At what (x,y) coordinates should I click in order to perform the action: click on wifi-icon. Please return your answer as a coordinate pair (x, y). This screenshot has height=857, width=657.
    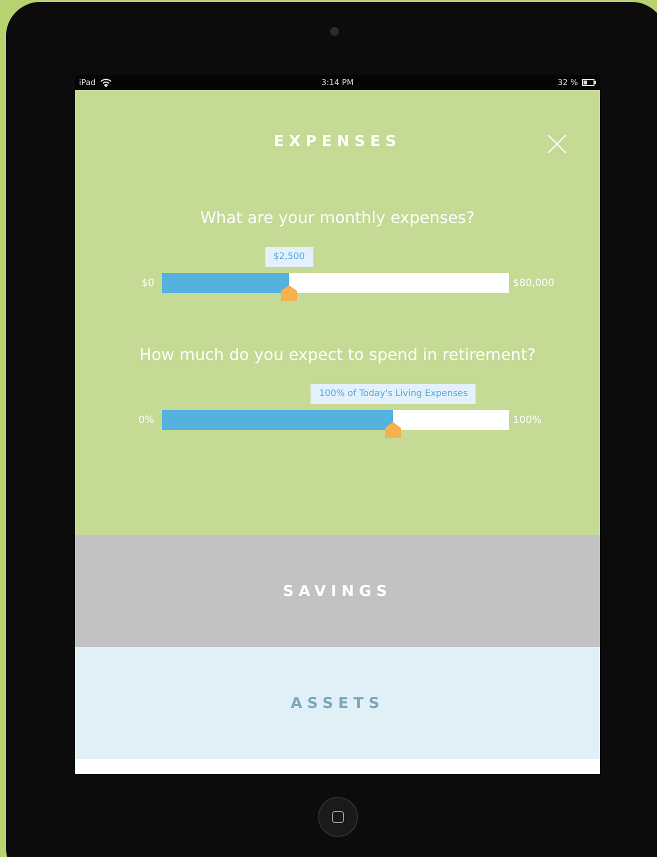
    Looking at the image, I should click on (106, 82).